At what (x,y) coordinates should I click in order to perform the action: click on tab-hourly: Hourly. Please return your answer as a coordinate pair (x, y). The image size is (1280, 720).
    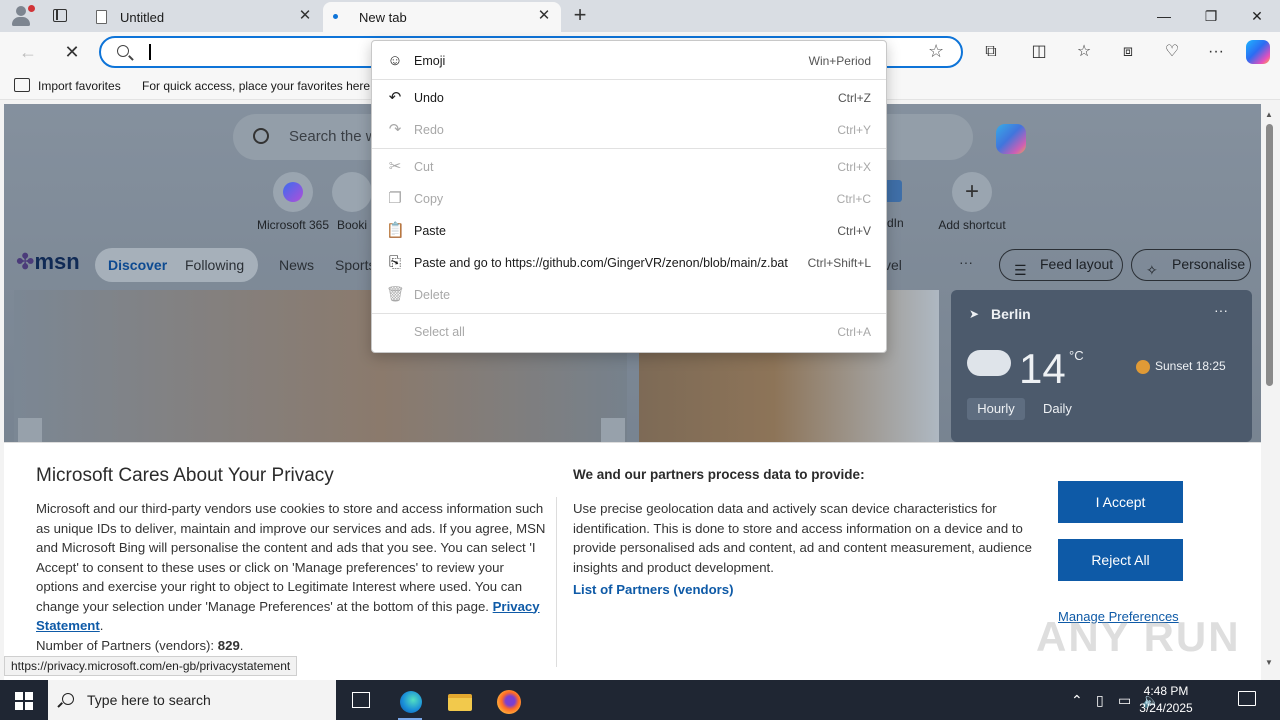
    Looking at the image, I should click on (996, 409).